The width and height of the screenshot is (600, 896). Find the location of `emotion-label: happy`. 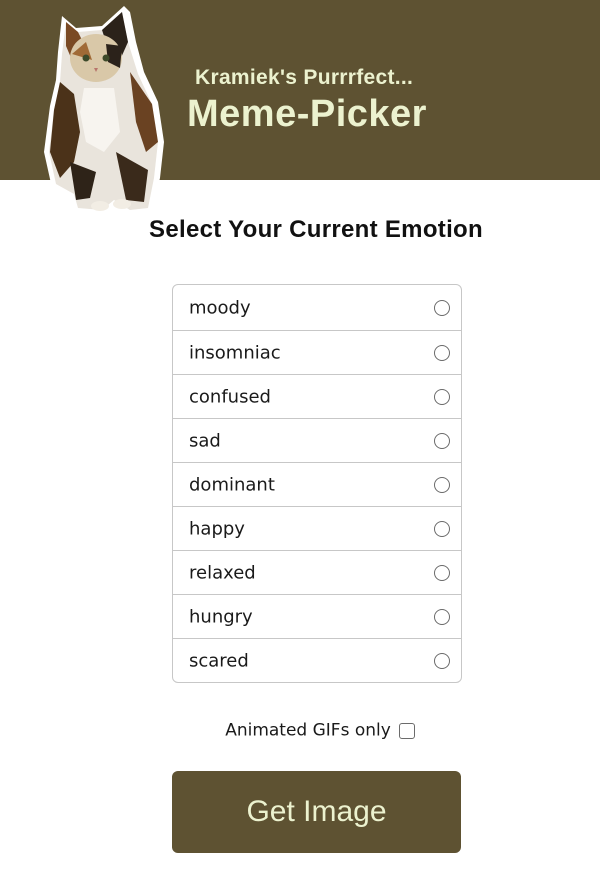

emotion-label: happy is located at coordinates (217, 528).